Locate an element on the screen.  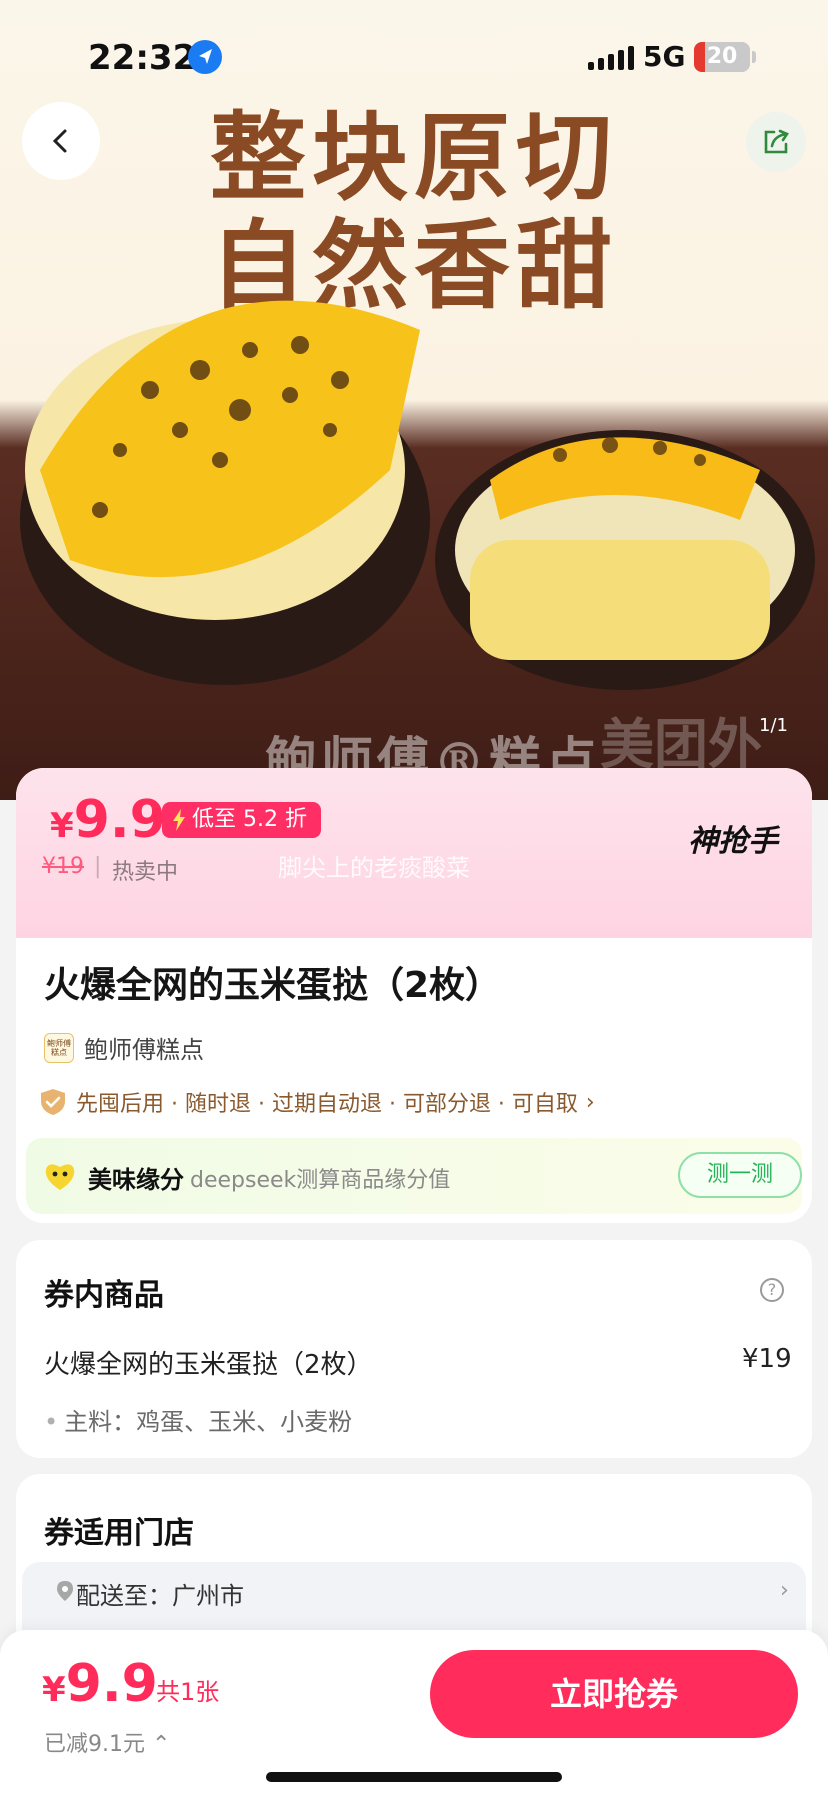
page-indicator: 1/1 is located at coordinates (773, 725).